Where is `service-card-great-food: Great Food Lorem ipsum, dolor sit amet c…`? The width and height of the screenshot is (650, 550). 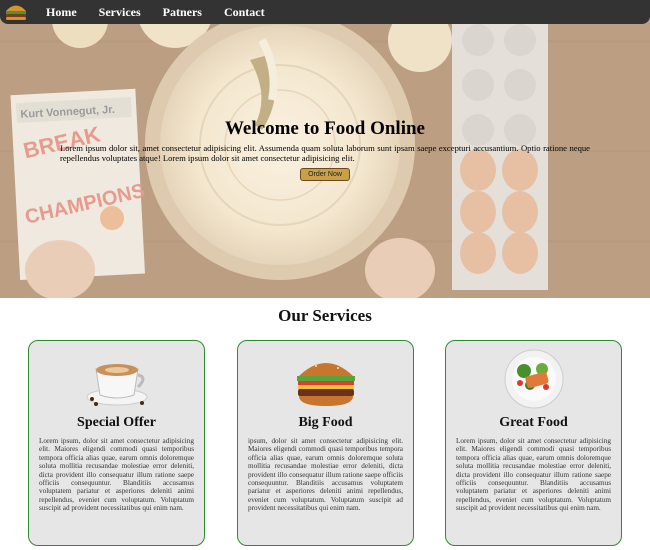
service-card-great-food: Great Food Lorem ipsum, dolor sit amet c… is located at coordinates (533, 443).